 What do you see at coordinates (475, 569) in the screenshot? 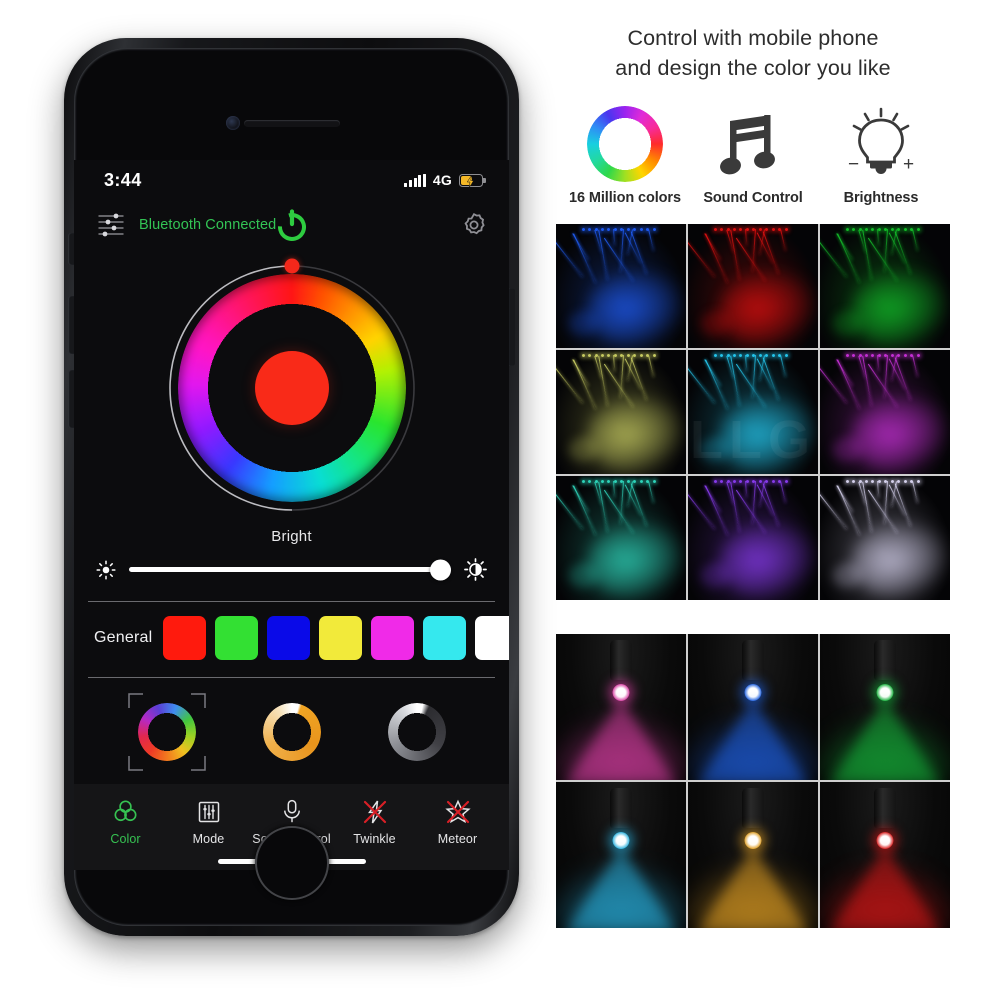
I see `sun-large-icon` at bounding box center [475, 569].